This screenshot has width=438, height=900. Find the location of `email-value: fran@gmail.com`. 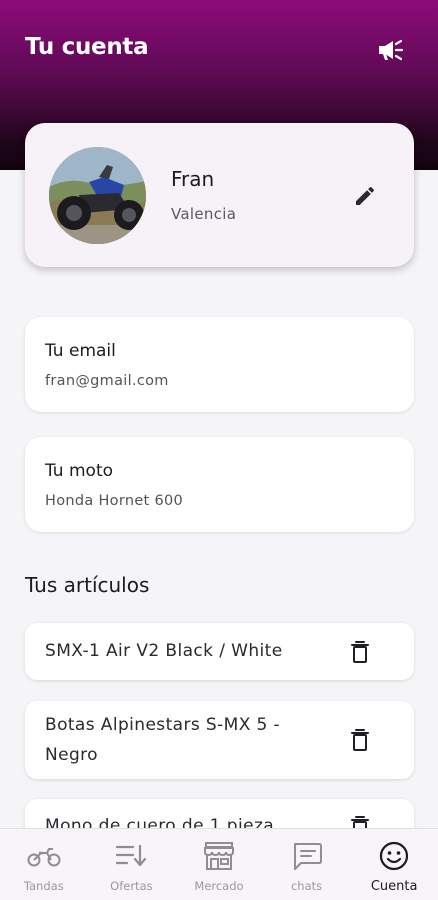

email-value: fran@gmail.com is located at coordinates (107, 381).